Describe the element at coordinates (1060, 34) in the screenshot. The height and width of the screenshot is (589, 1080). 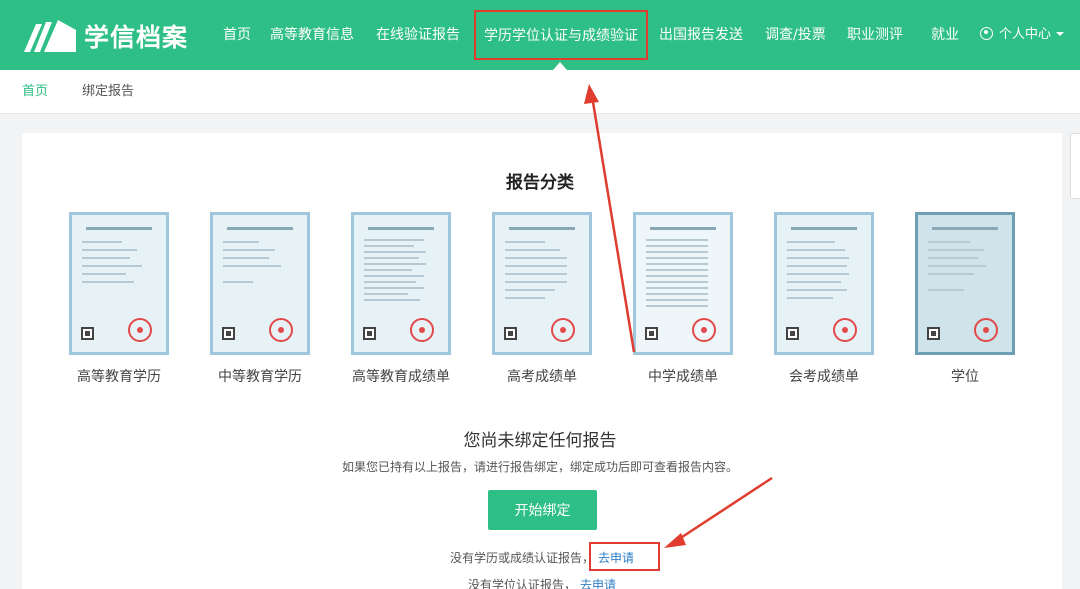
I see `caret-down-icon` at that location.